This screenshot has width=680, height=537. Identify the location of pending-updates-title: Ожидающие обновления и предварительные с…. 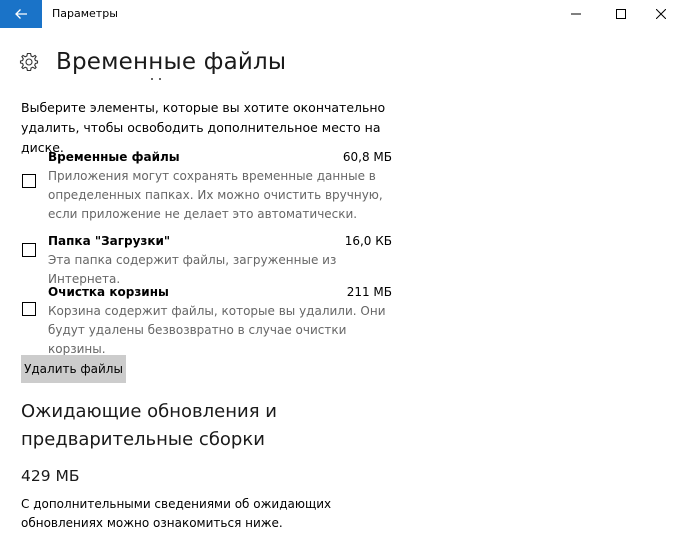
(149, 425).